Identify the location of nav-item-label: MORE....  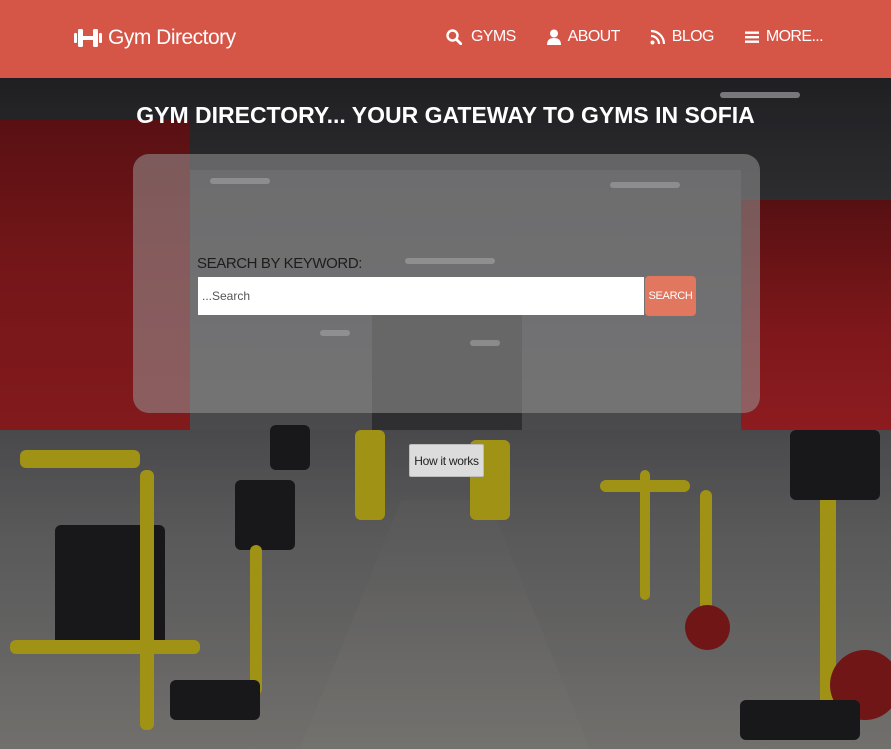
(794, 36).